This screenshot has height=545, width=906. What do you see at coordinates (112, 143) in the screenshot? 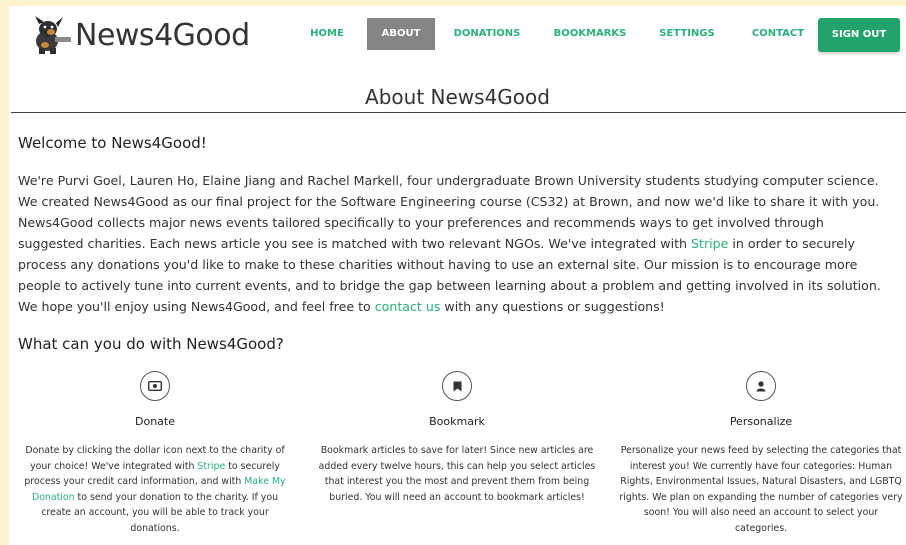
I see `welcome-heading: Welcome to News4Good!` at bounding box center [112, 143].